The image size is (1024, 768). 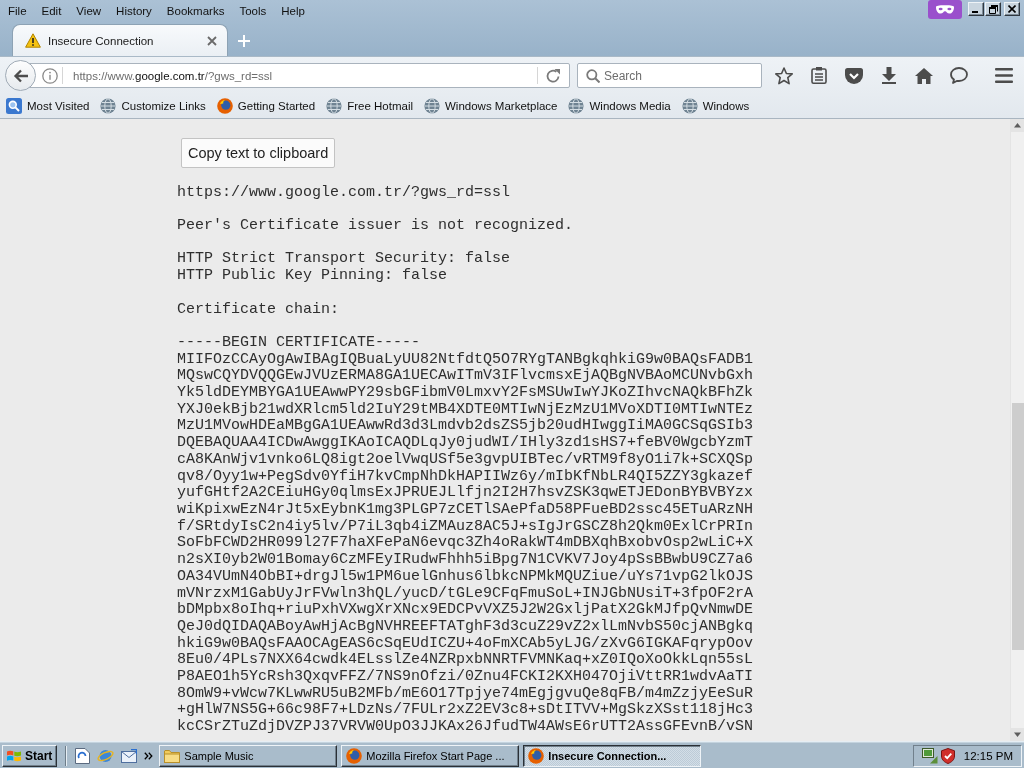 I want to click on bookmark-item: Free Hotmail, so click(x=369, y=106).